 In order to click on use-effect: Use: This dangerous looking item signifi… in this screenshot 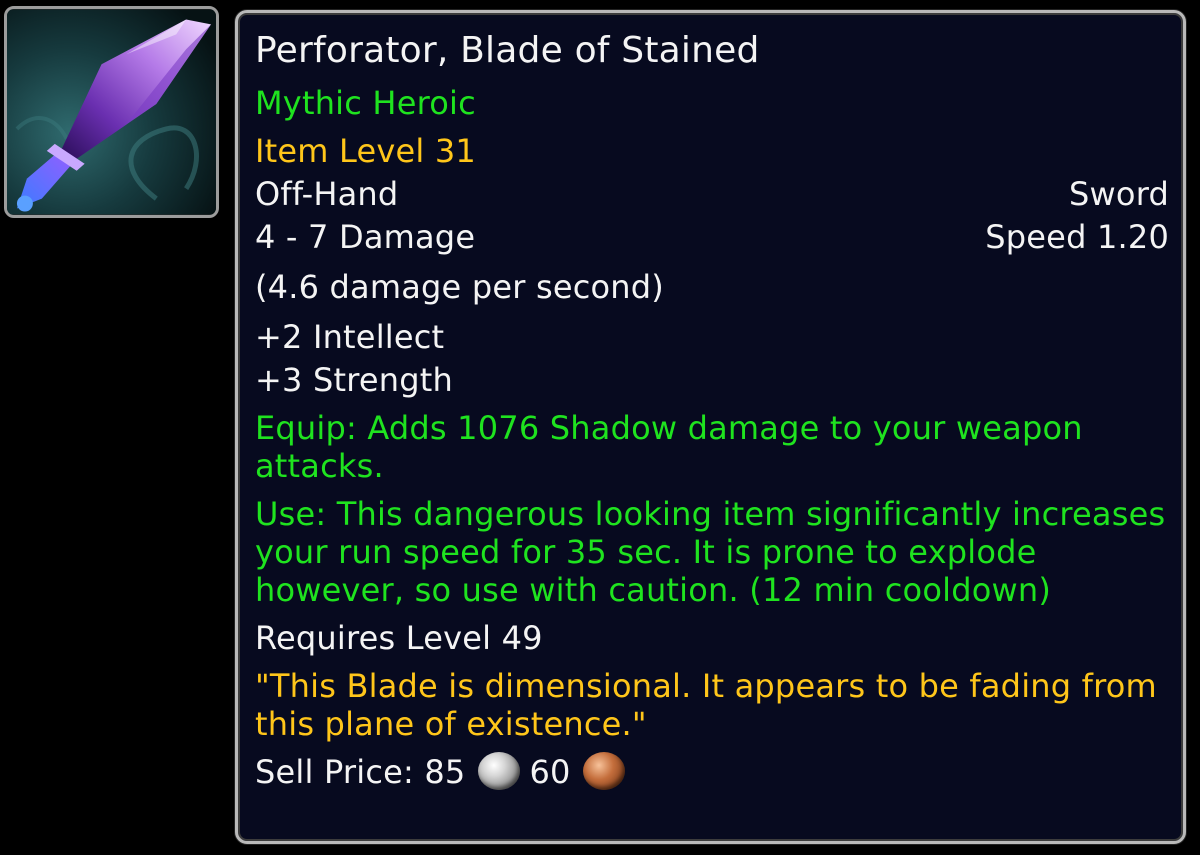, I will do `click(710, 552)`.